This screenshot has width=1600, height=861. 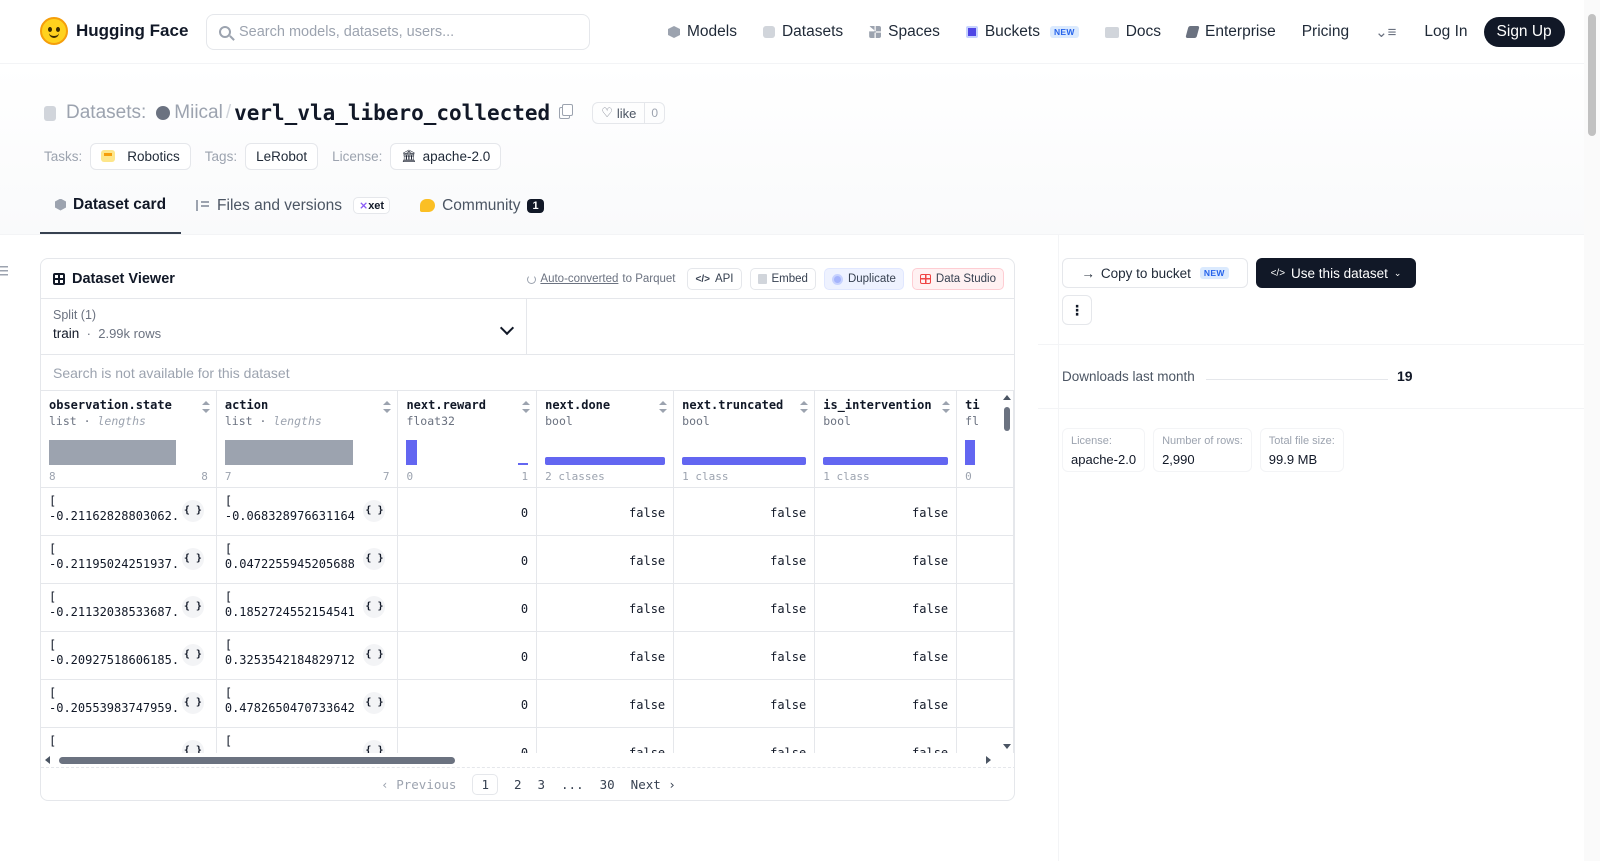 What do you see at coordinates (307, 703) in the screenshot?
I see `list-cell: [0.4782650470733642...{ }` at bounding box center [307, 703].